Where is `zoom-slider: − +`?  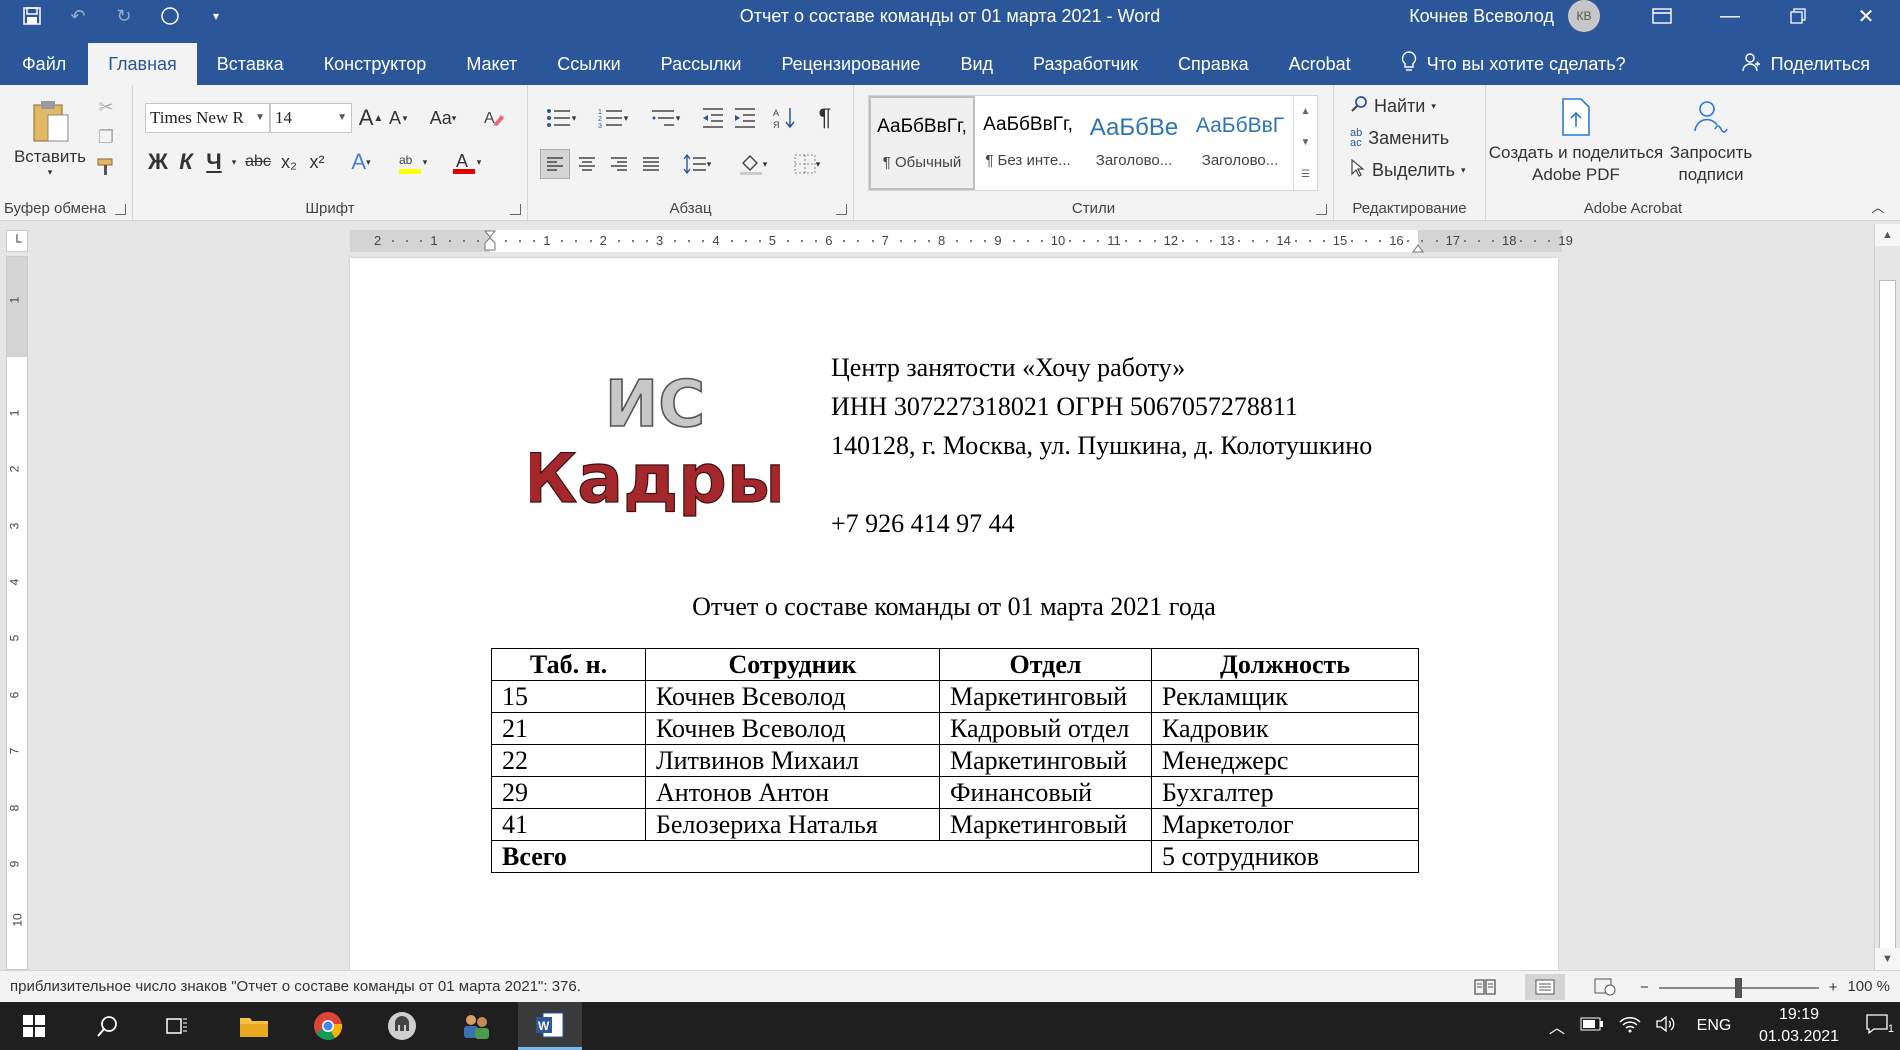
zoom-slider: − + is located at coordinates (1739, 987).